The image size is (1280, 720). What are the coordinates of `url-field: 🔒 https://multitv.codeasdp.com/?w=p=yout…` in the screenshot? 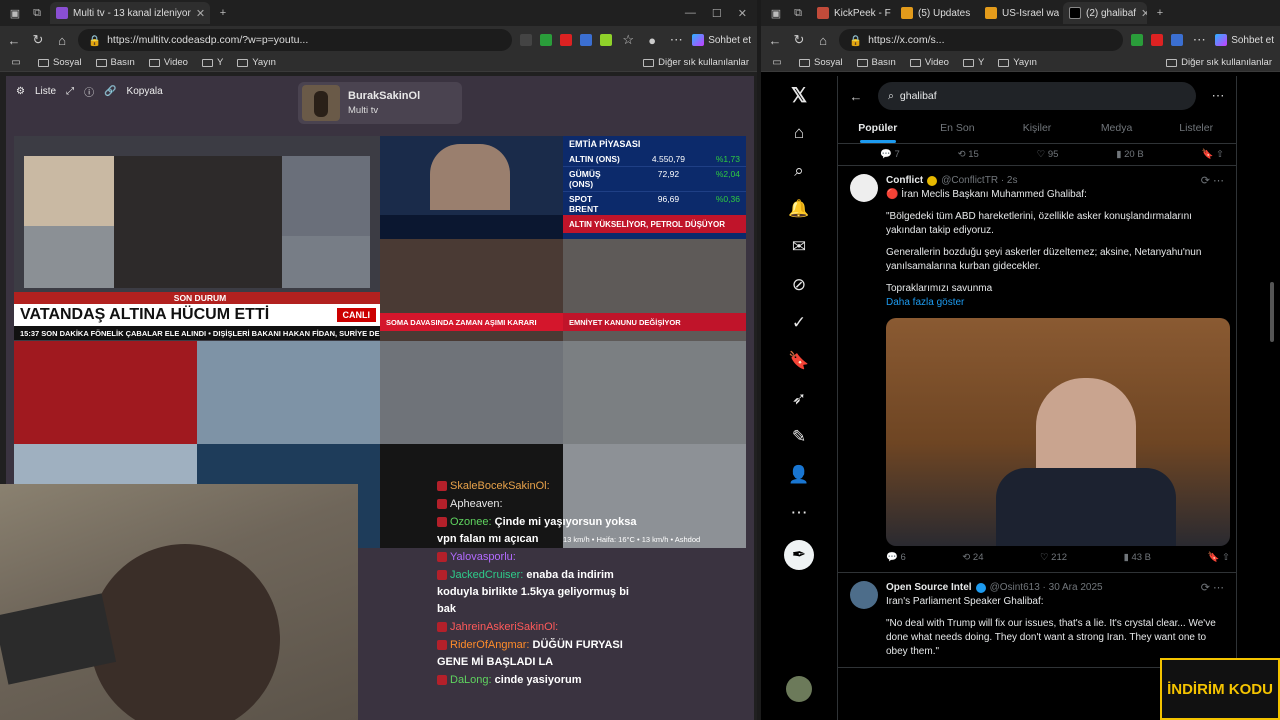 It's located at (295, 40).